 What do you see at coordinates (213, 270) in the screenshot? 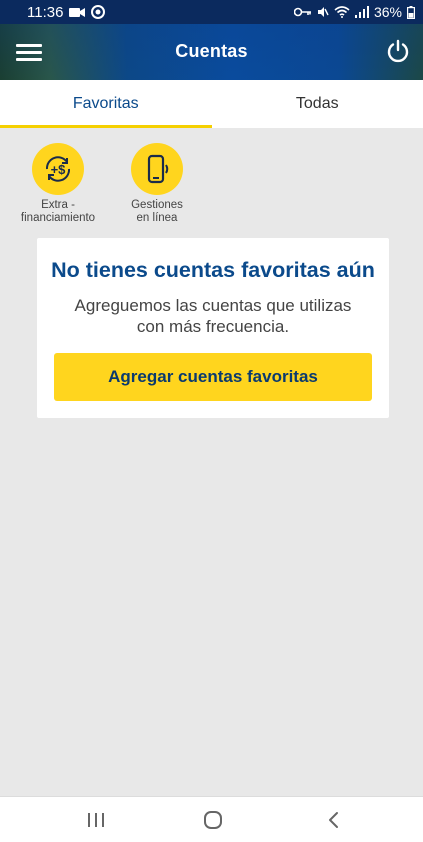
I see `empty-state-title: No tienes cuentas favoritas aún` at bounding box center [213, 270].